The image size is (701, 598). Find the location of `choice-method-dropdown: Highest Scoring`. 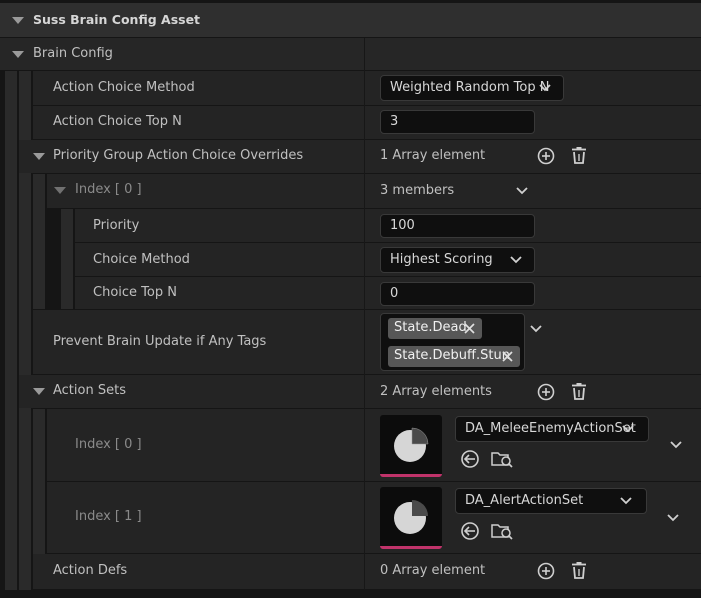

choice-method-dropdown: Highest Scoring is located at coordinates (457, 260).